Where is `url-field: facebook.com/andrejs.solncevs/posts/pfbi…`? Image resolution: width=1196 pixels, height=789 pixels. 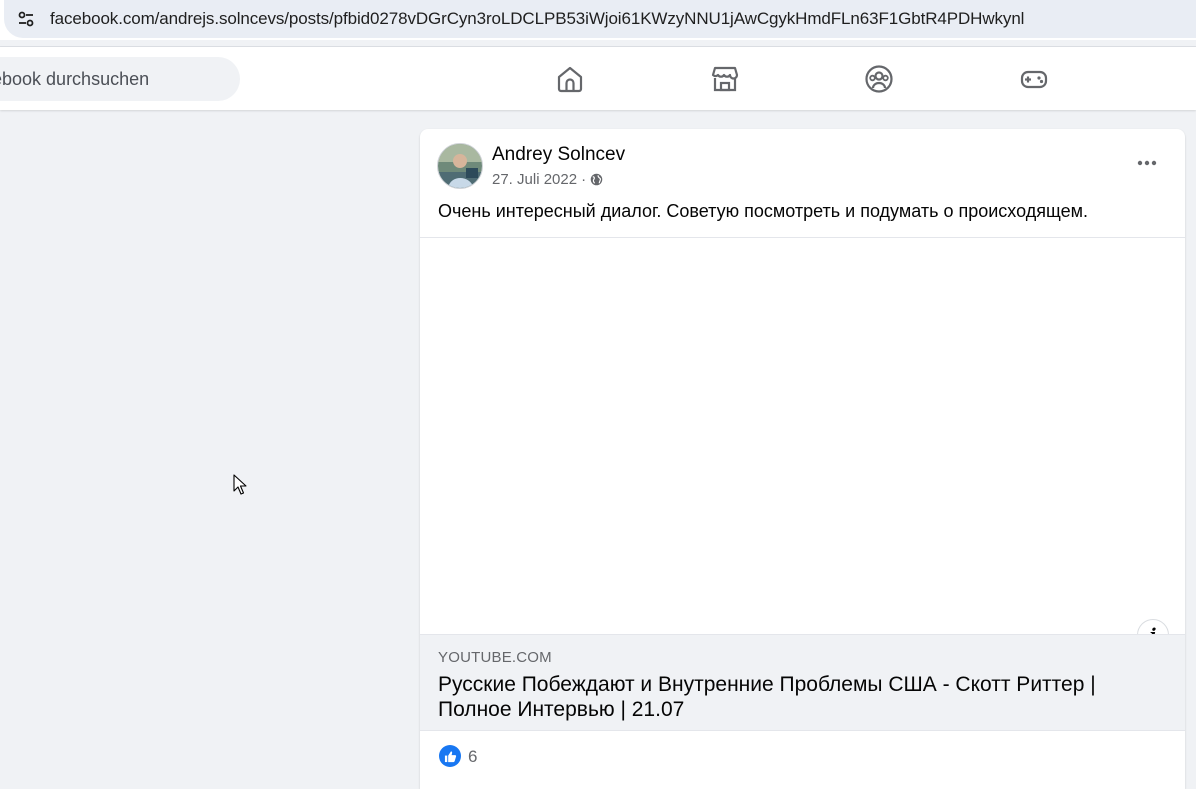
url-field: facebook.com/andrejs.solncevs/posts/pfbi… is located at coordinates (600, 19).